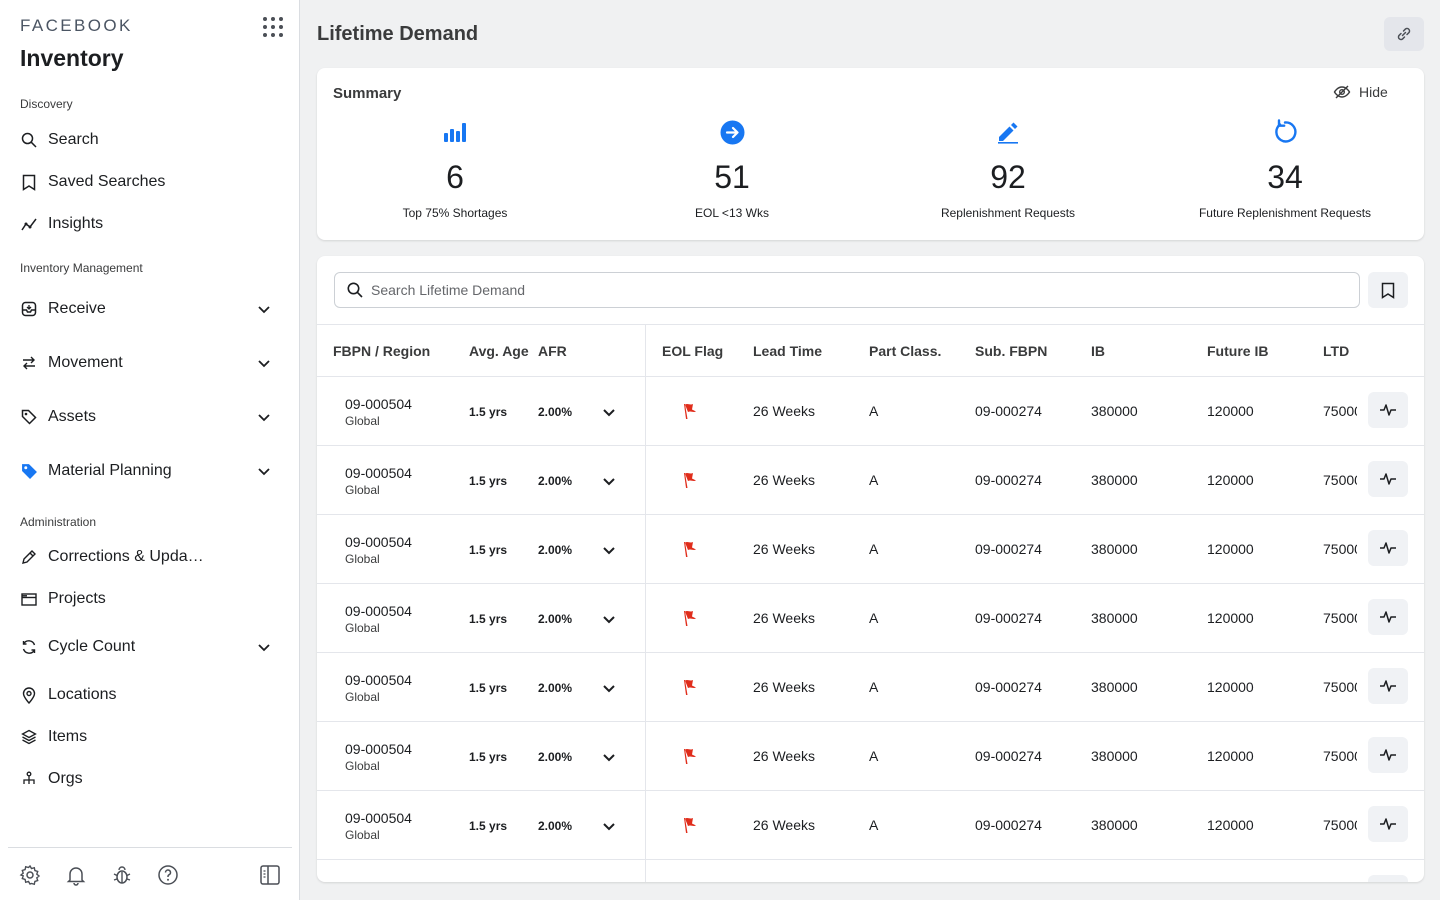 This screenshot has height=900, width=1440. Describe the element at coordinates (905, 351) in the screenshot. I see `column-header-part-class: Part Class.` at that location.